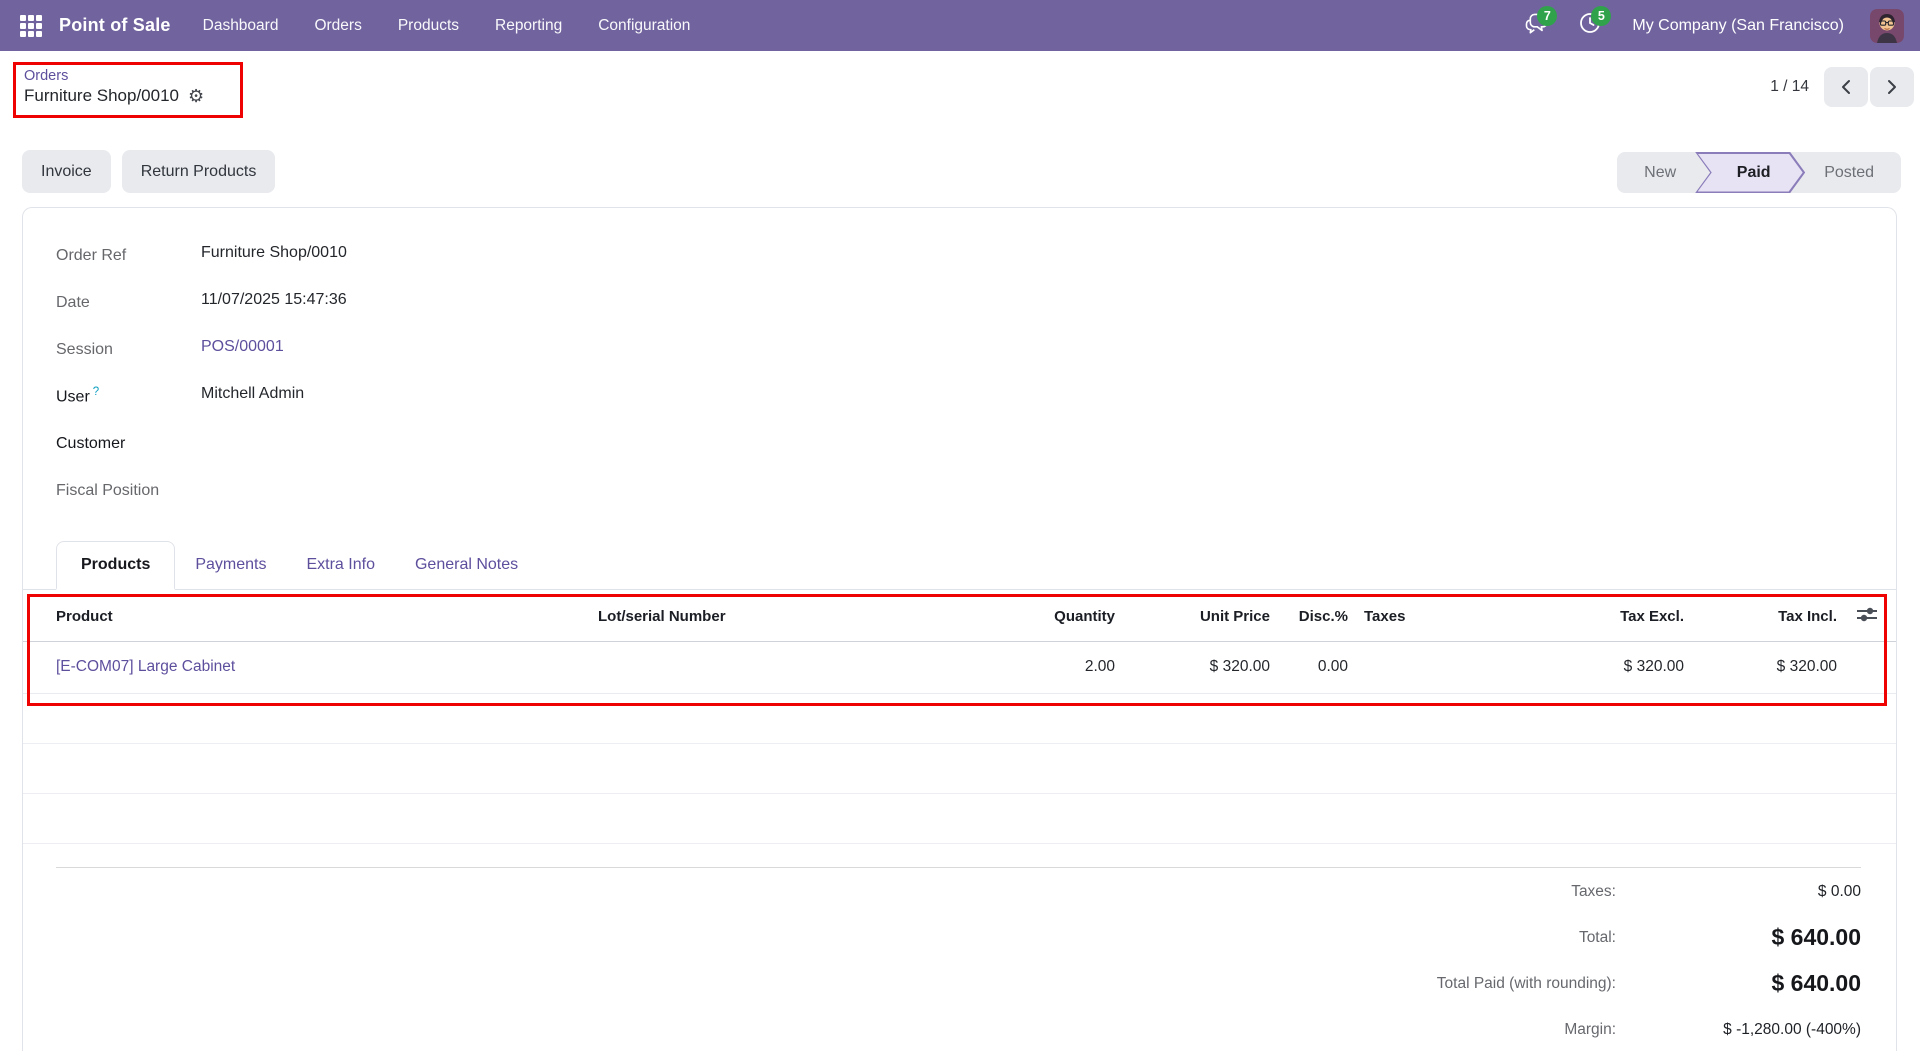 This screenshot has height=1051, width=1920. I want to click on field-label-order-ref: Order Ref, so click(91, 255).